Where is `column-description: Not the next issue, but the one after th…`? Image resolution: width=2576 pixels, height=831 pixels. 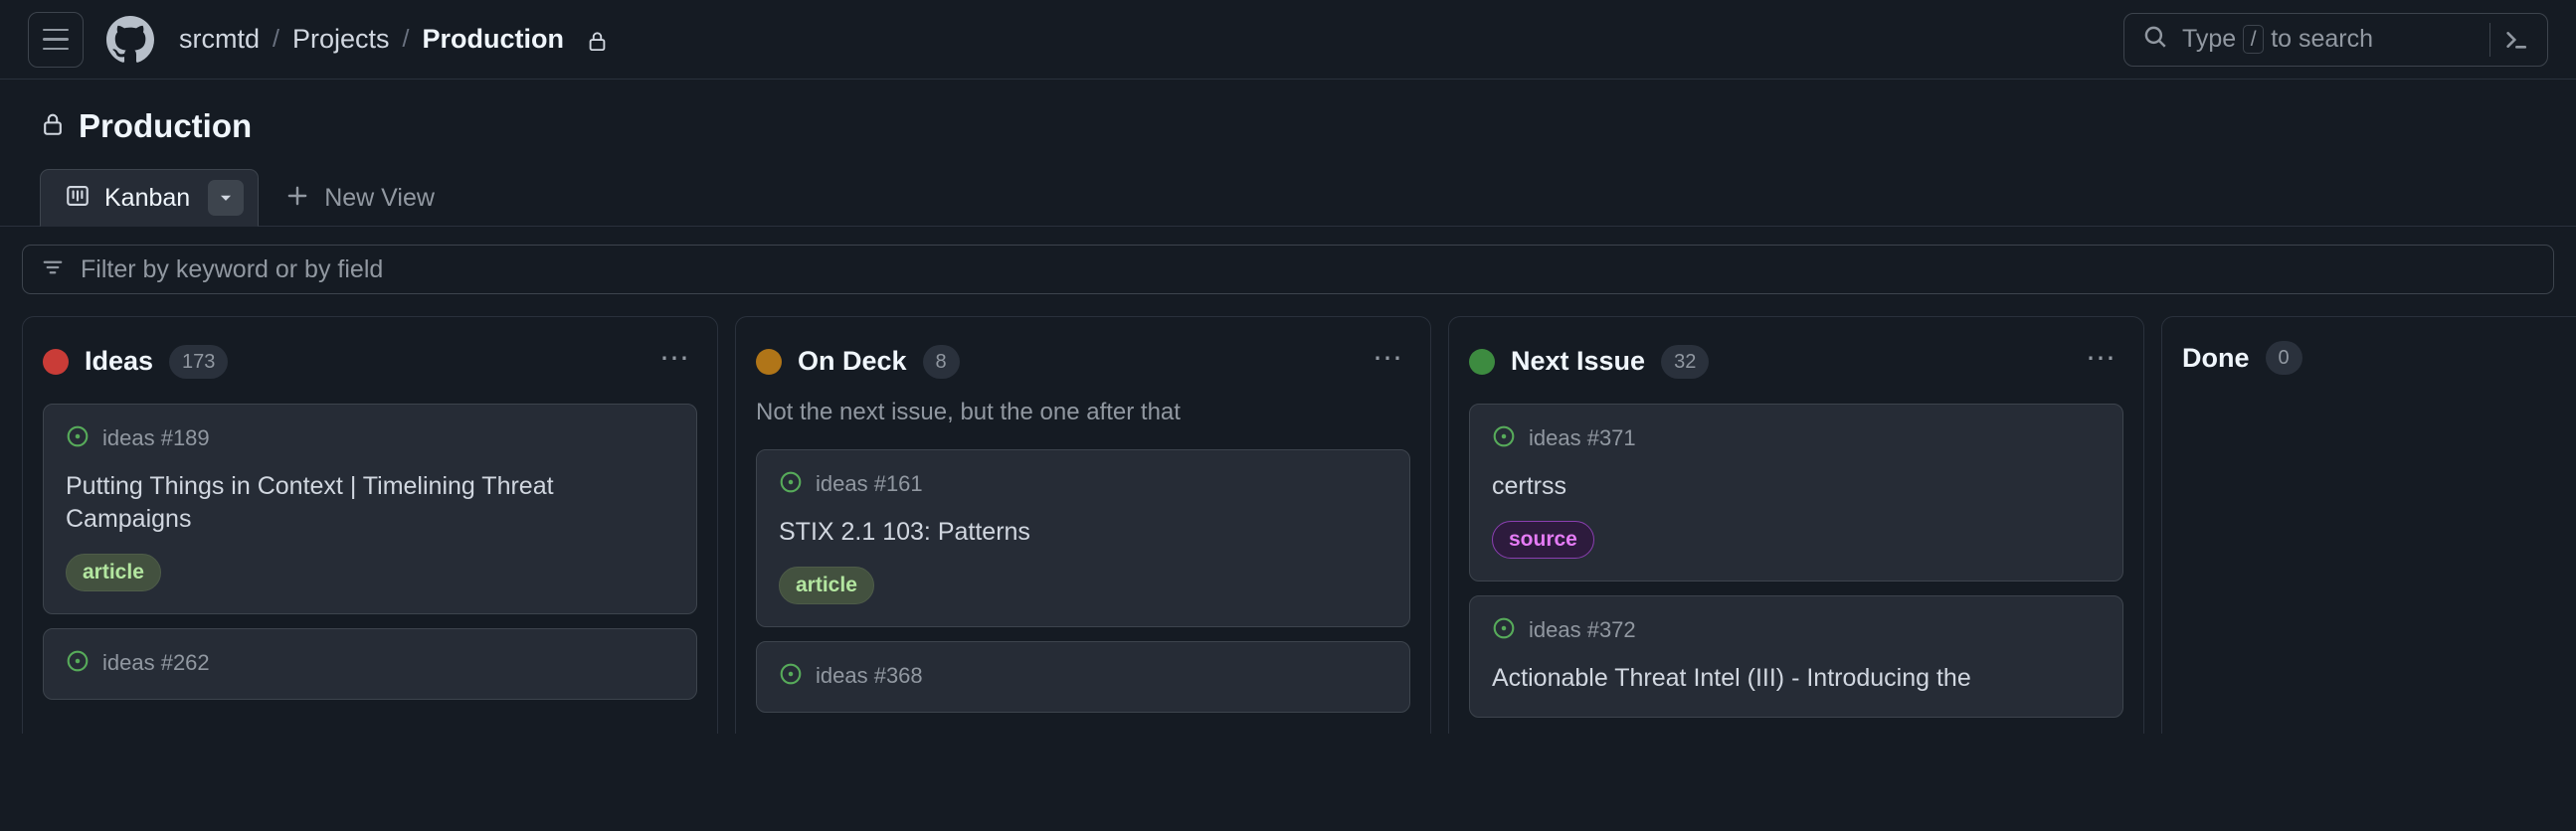 column-description: Not the next issue, but the one after th… is located at coordinates (968, 412).